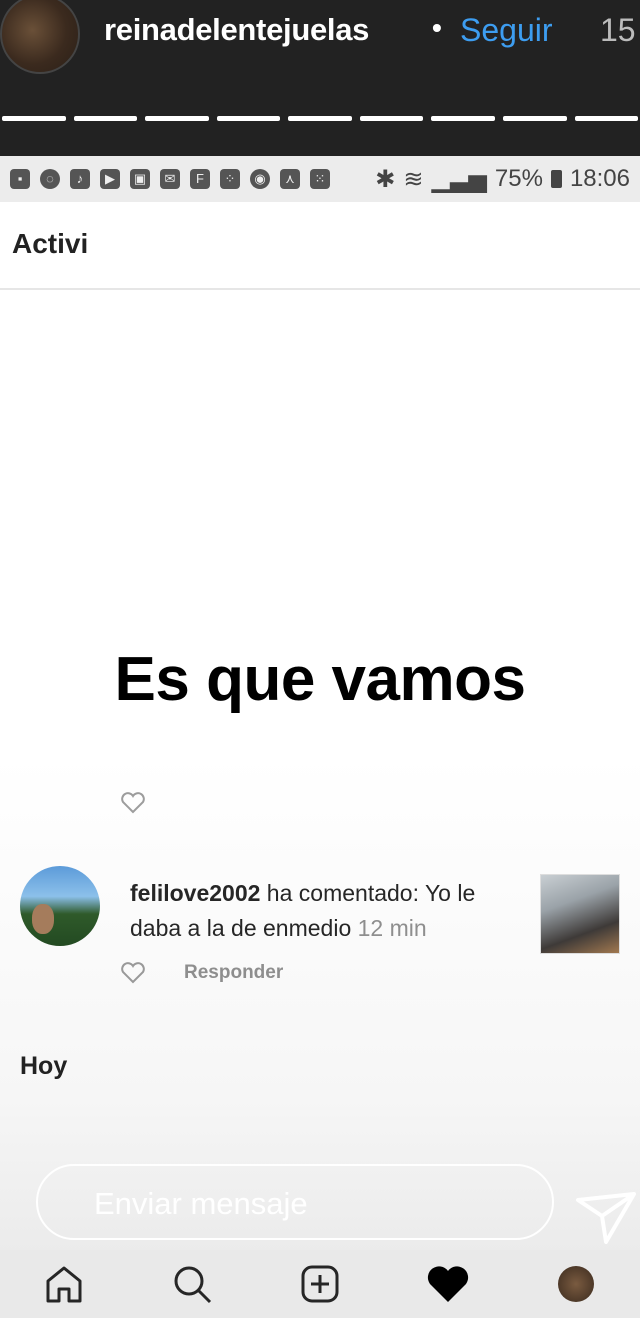 This screenshot has height=1318, width=640. I want to click on message-input, so click(314, 1204).